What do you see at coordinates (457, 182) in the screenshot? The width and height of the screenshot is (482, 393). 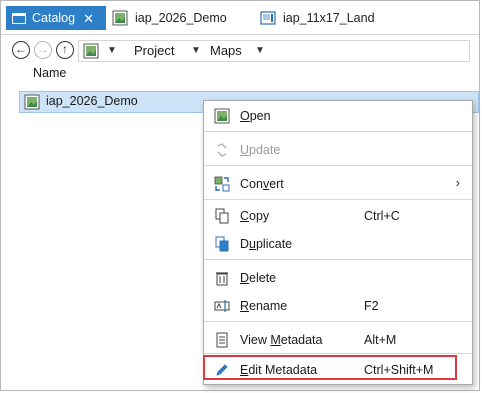 I see `chevron-right-icon: ›` at bounding box center [457, 182].